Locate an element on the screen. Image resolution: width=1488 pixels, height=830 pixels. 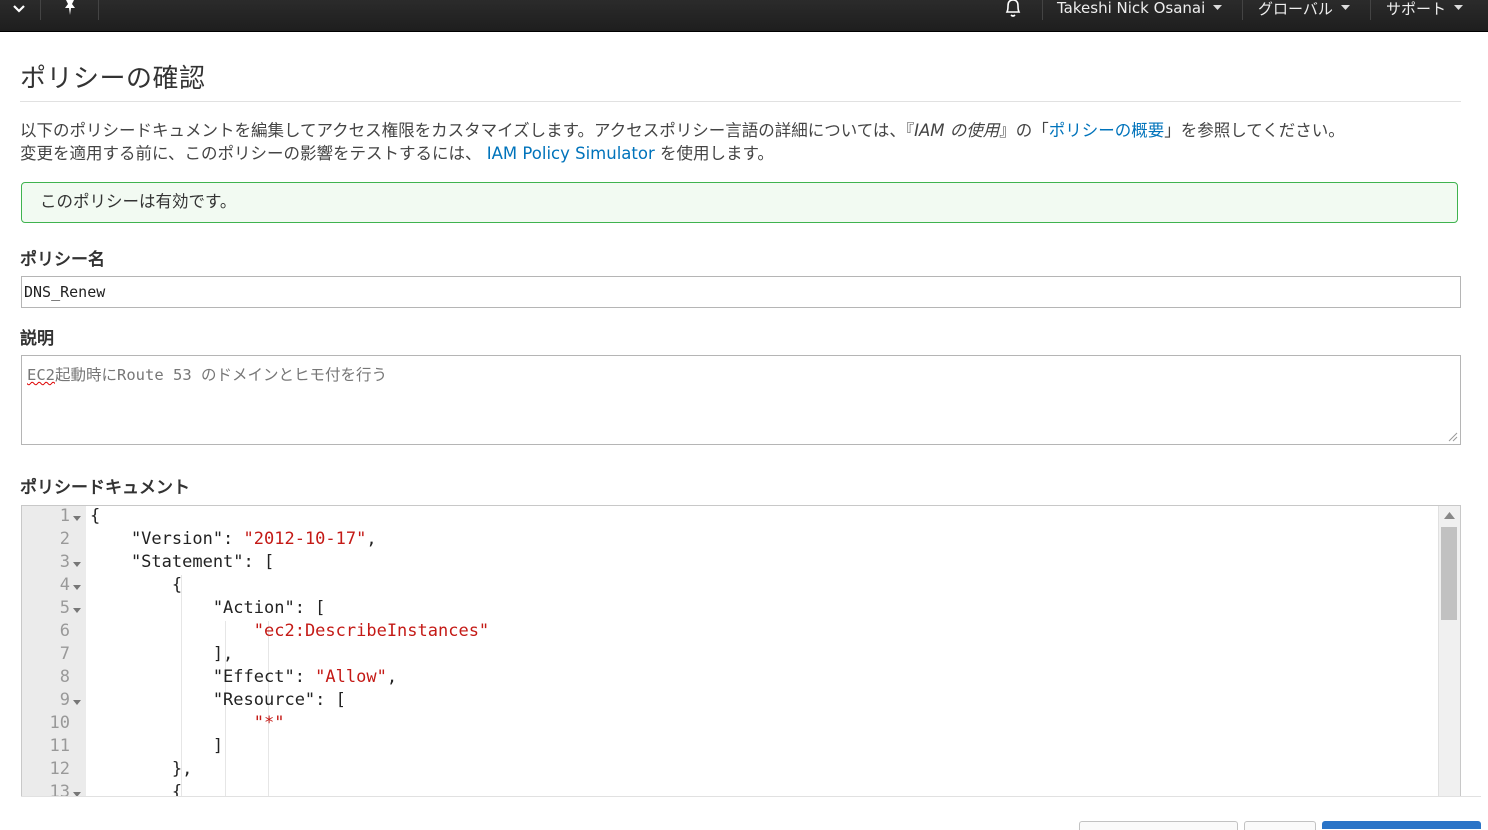
line-number: 12 is located at coordinates (59, 769).